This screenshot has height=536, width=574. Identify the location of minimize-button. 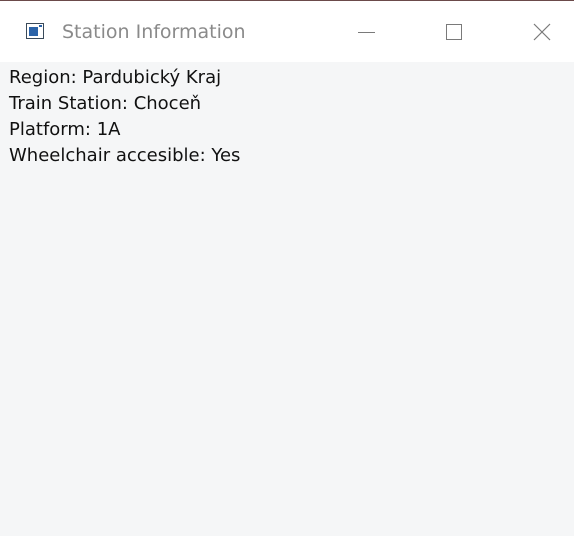
(366, 31).